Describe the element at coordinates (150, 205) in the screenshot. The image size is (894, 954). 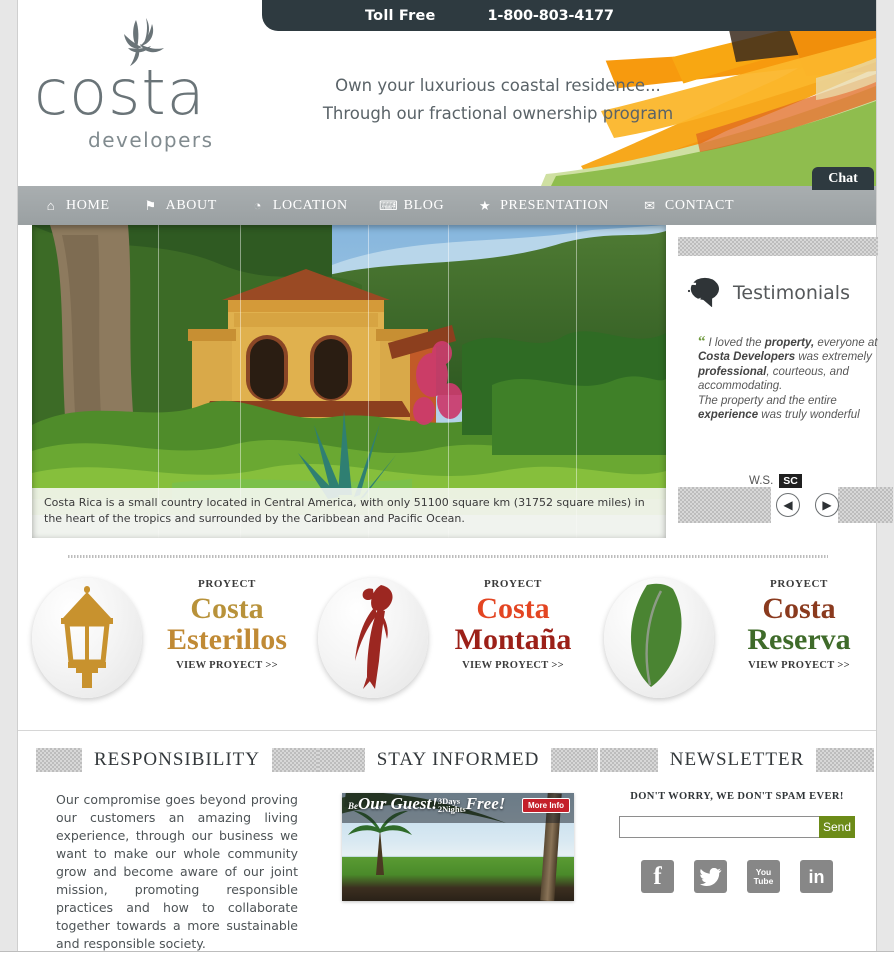
I see `bookmark-icon: ⚑` at that location.